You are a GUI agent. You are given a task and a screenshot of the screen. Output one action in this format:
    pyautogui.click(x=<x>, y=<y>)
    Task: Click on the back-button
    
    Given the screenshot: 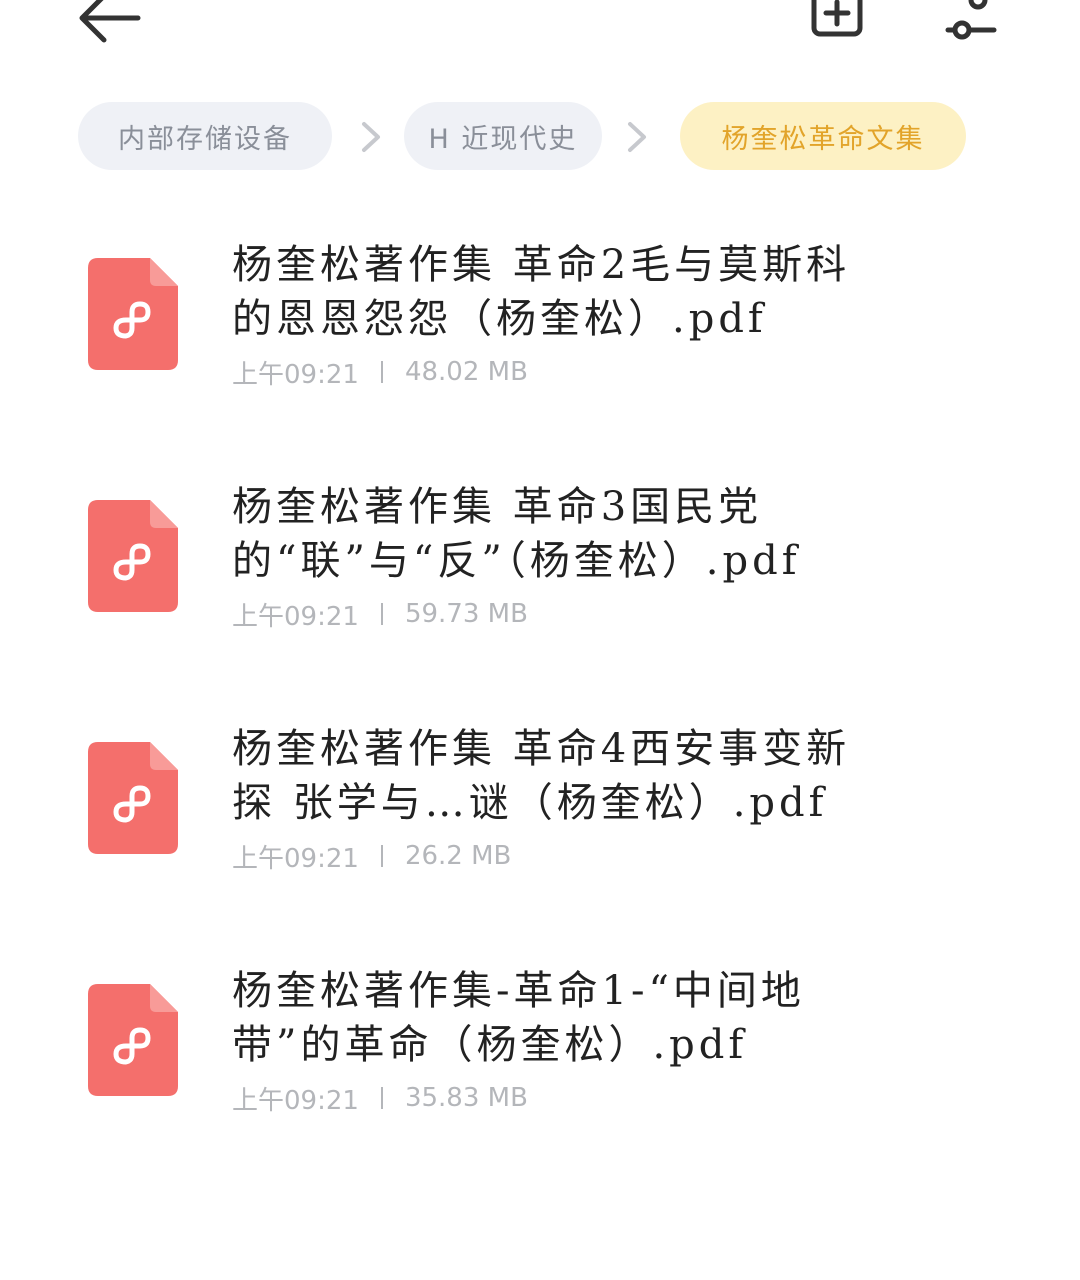 What is the action you would take?
    pyautogui.click(x=112, y=25)
    